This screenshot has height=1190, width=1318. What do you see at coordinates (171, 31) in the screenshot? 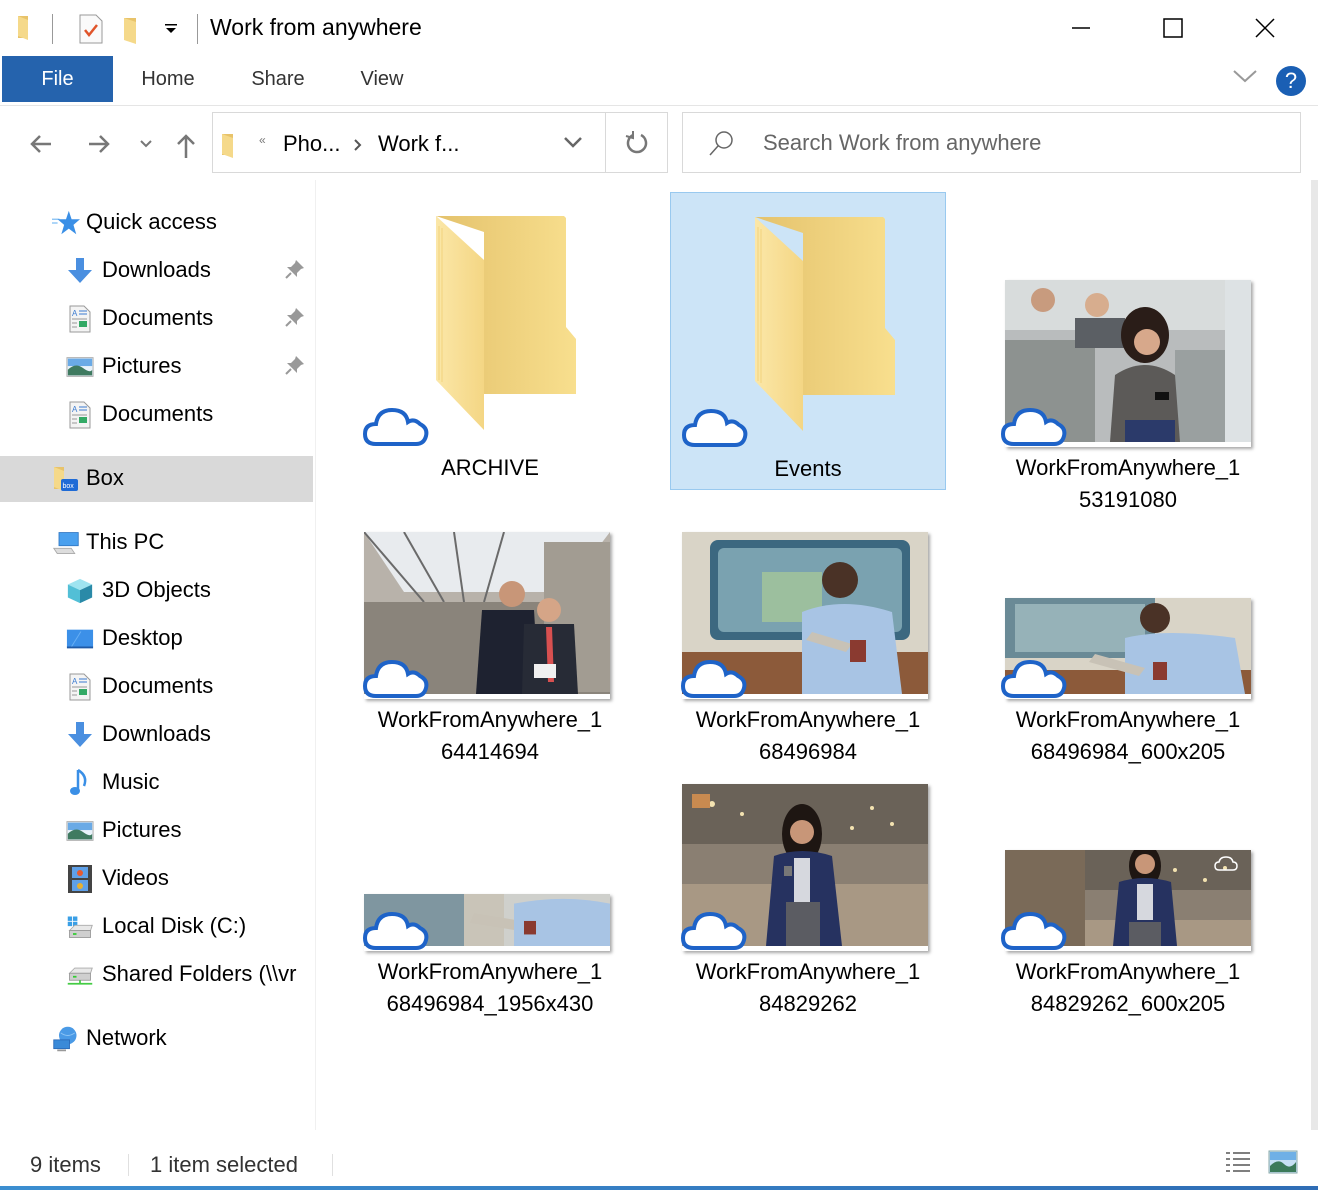
I see `customize-quick-access-icon` at bounding box center [171, 31].